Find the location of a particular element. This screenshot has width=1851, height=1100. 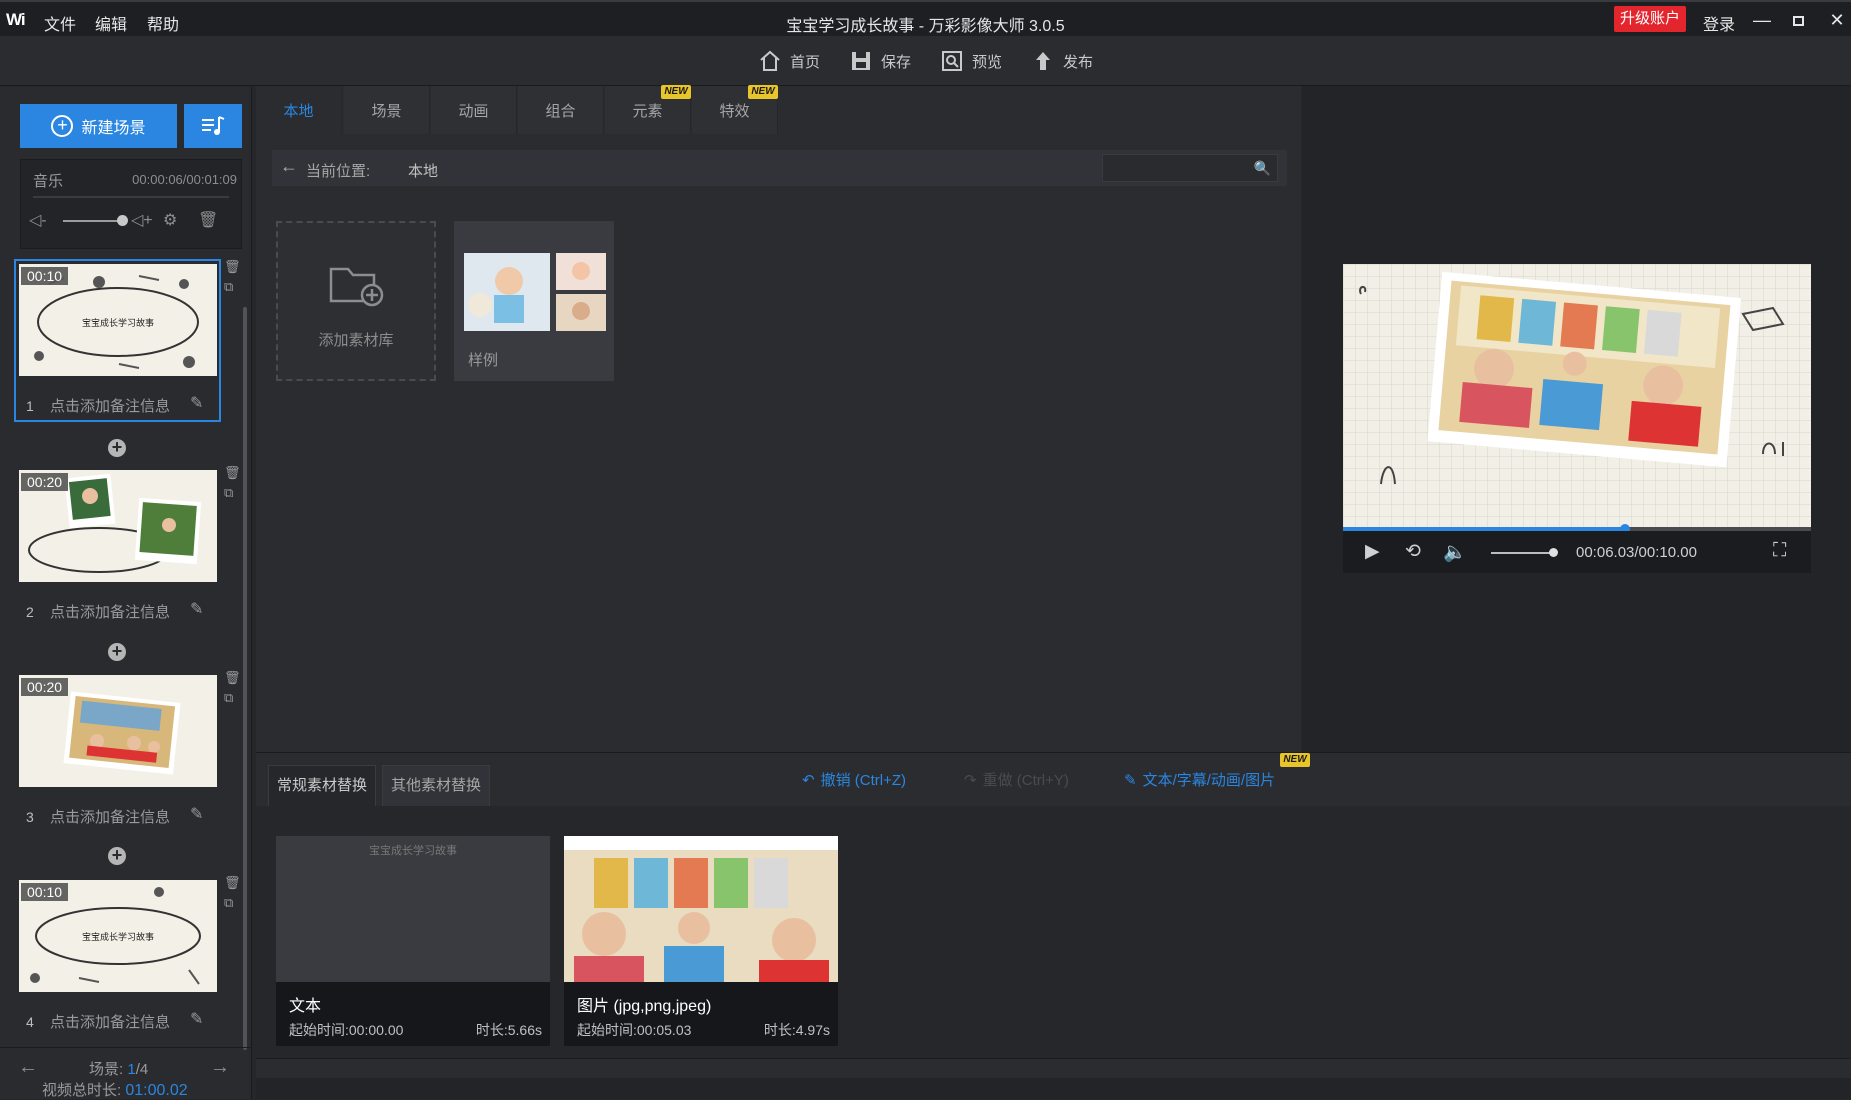

scene-card: 00:20 2 点击添加备注信息 ✎ is located at coordinates (117, 546).